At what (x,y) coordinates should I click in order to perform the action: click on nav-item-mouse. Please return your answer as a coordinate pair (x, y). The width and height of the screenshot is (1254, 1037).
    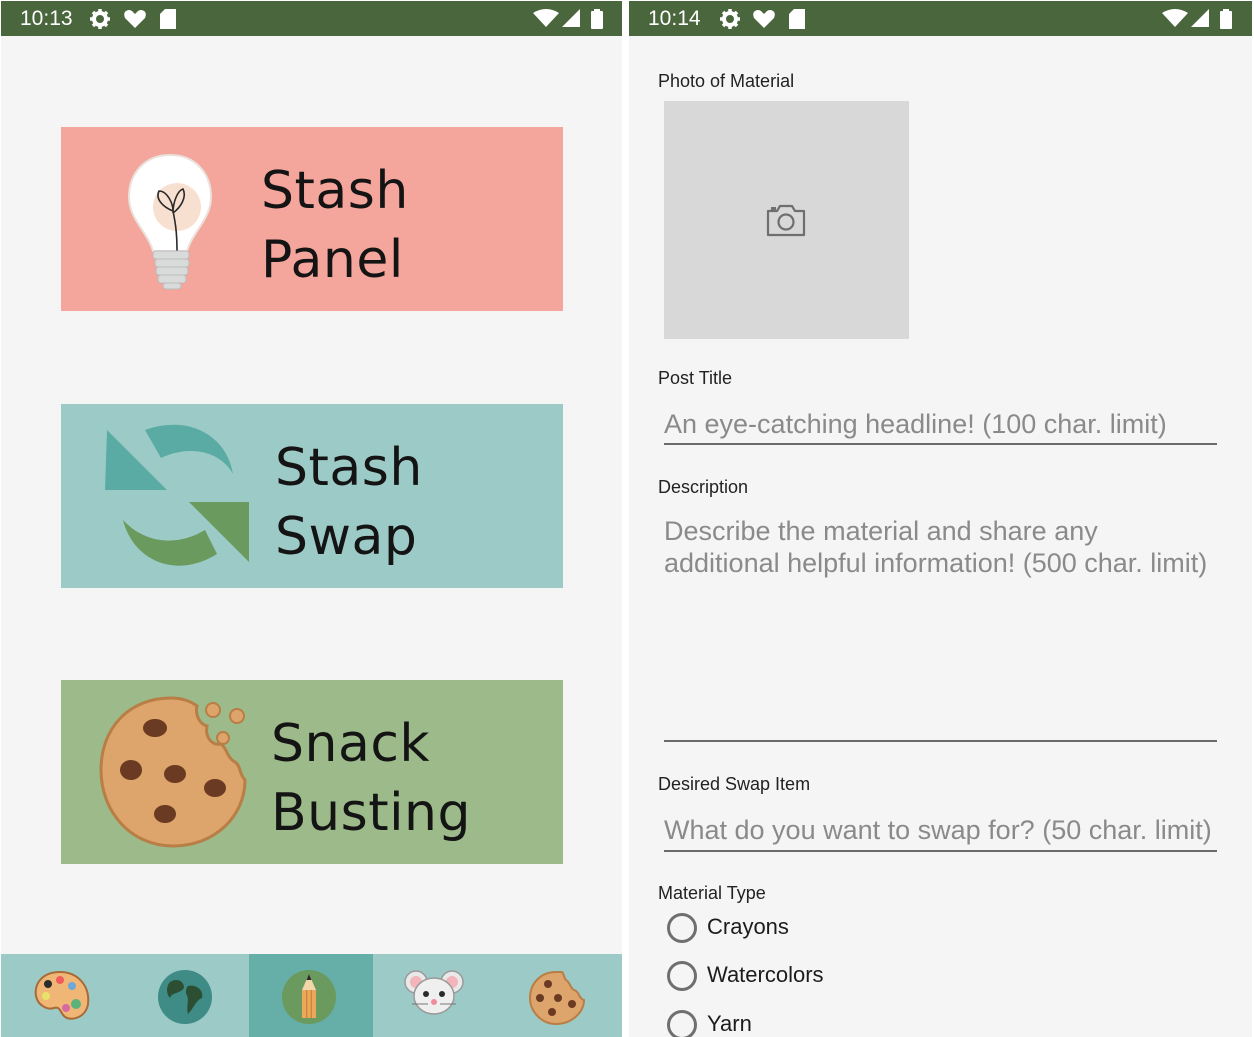
    Looking at the image, I should click on (435, 995).